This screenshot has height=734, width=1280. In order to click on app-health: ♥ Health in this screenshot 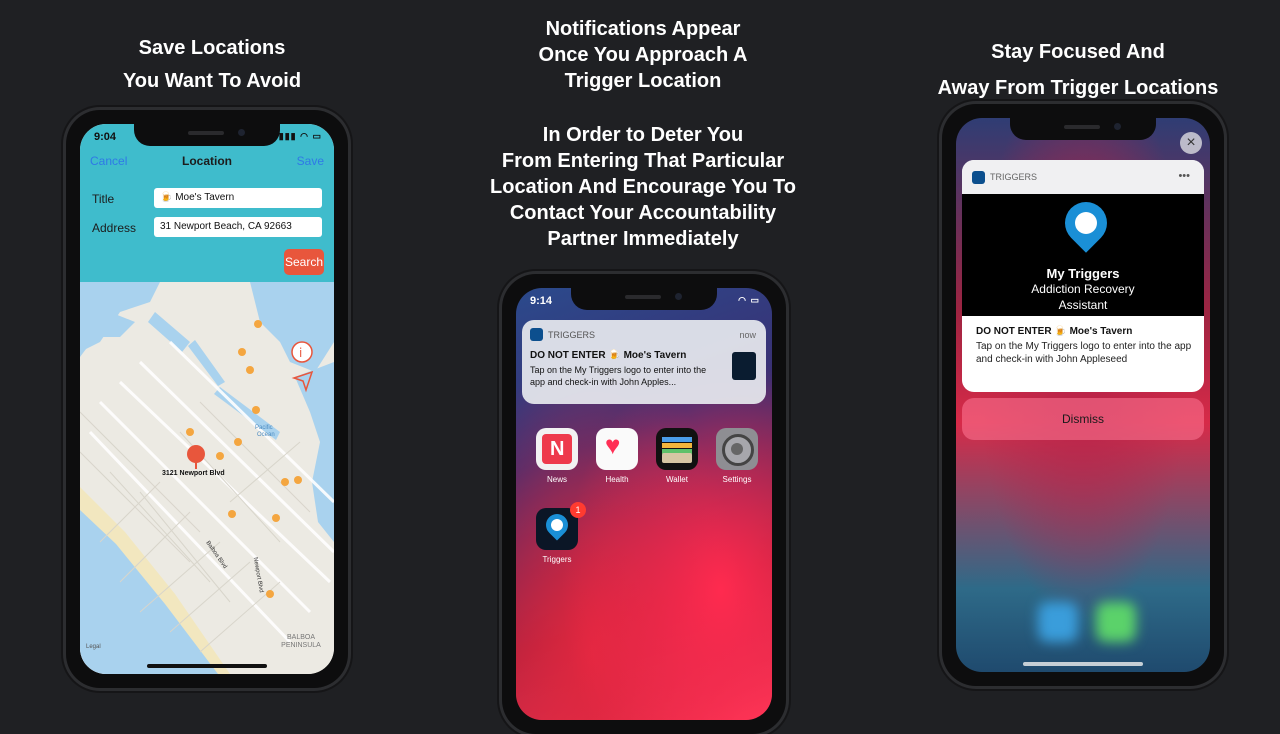, I will do `click(617, 456)`.